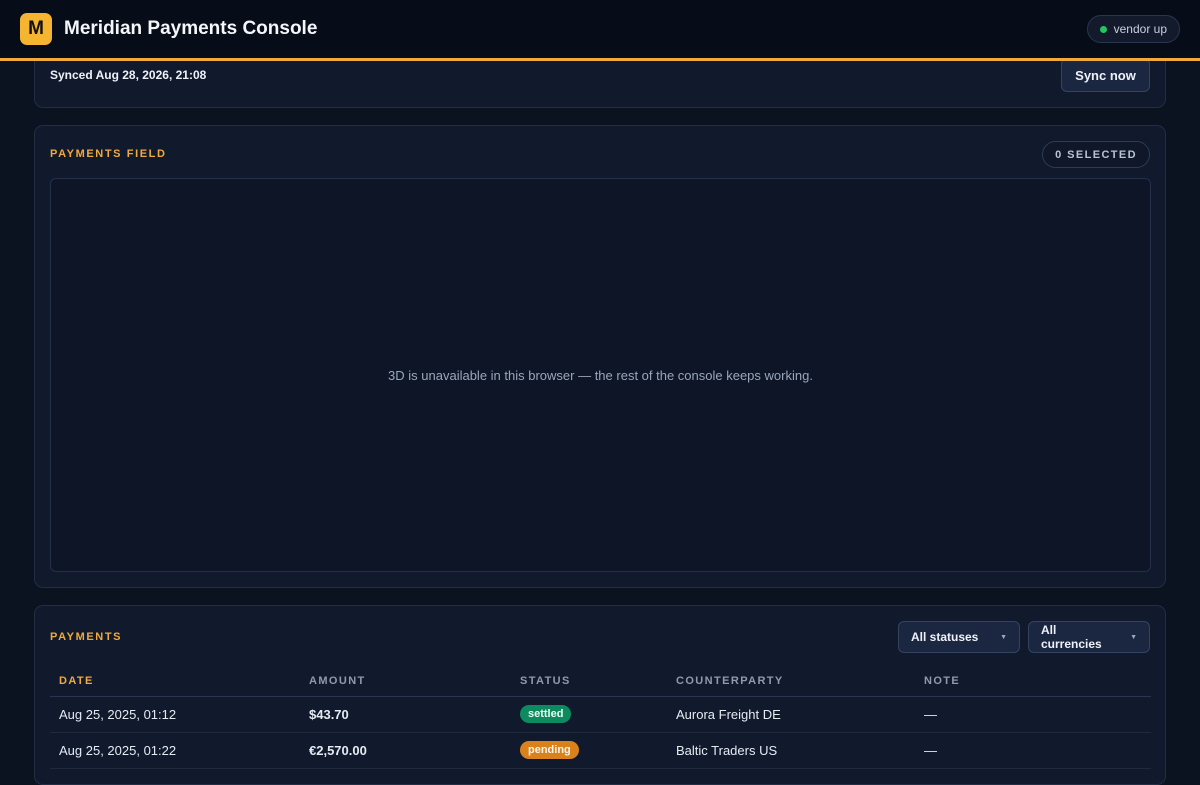 Image resolution: width=1200 pixels, height=785 pixels. I want to click on vendor-status-label: vendor up, so click(1140, 29).